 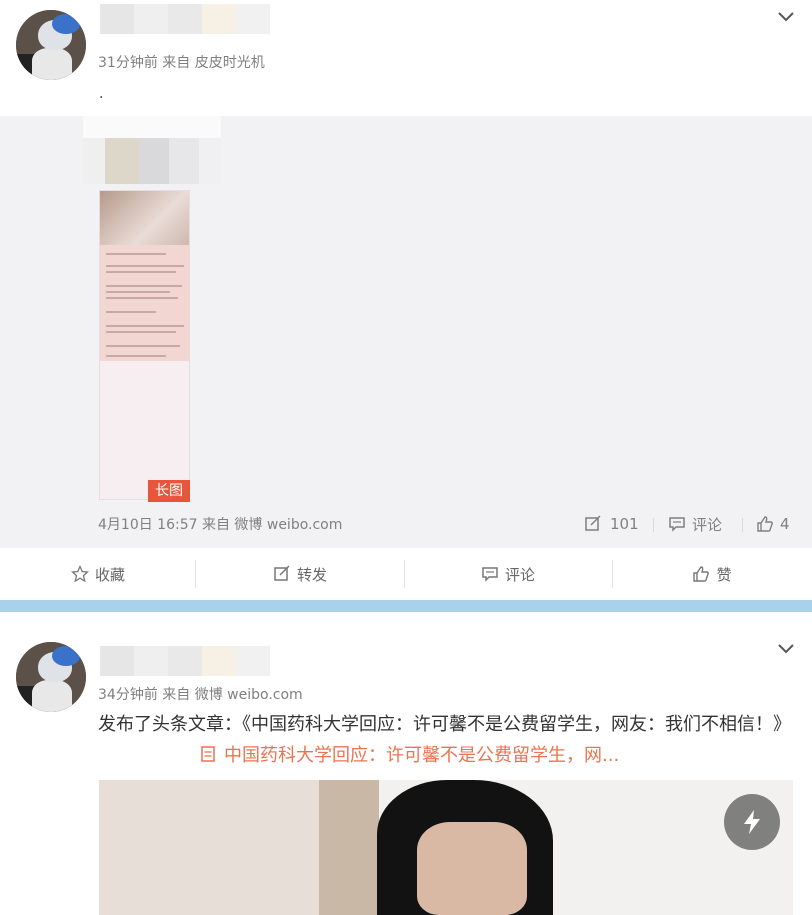 What do you see at coordinates (724, 574) in the screenshot?
I see `like-label: 赞` at bounding box center [724, 574].